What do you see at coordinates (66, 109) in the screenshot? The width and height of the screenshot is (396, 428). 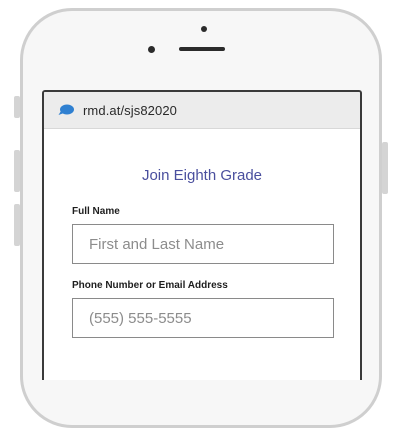 I see `chat-bubble-icon` at bounding box center [66, 109].